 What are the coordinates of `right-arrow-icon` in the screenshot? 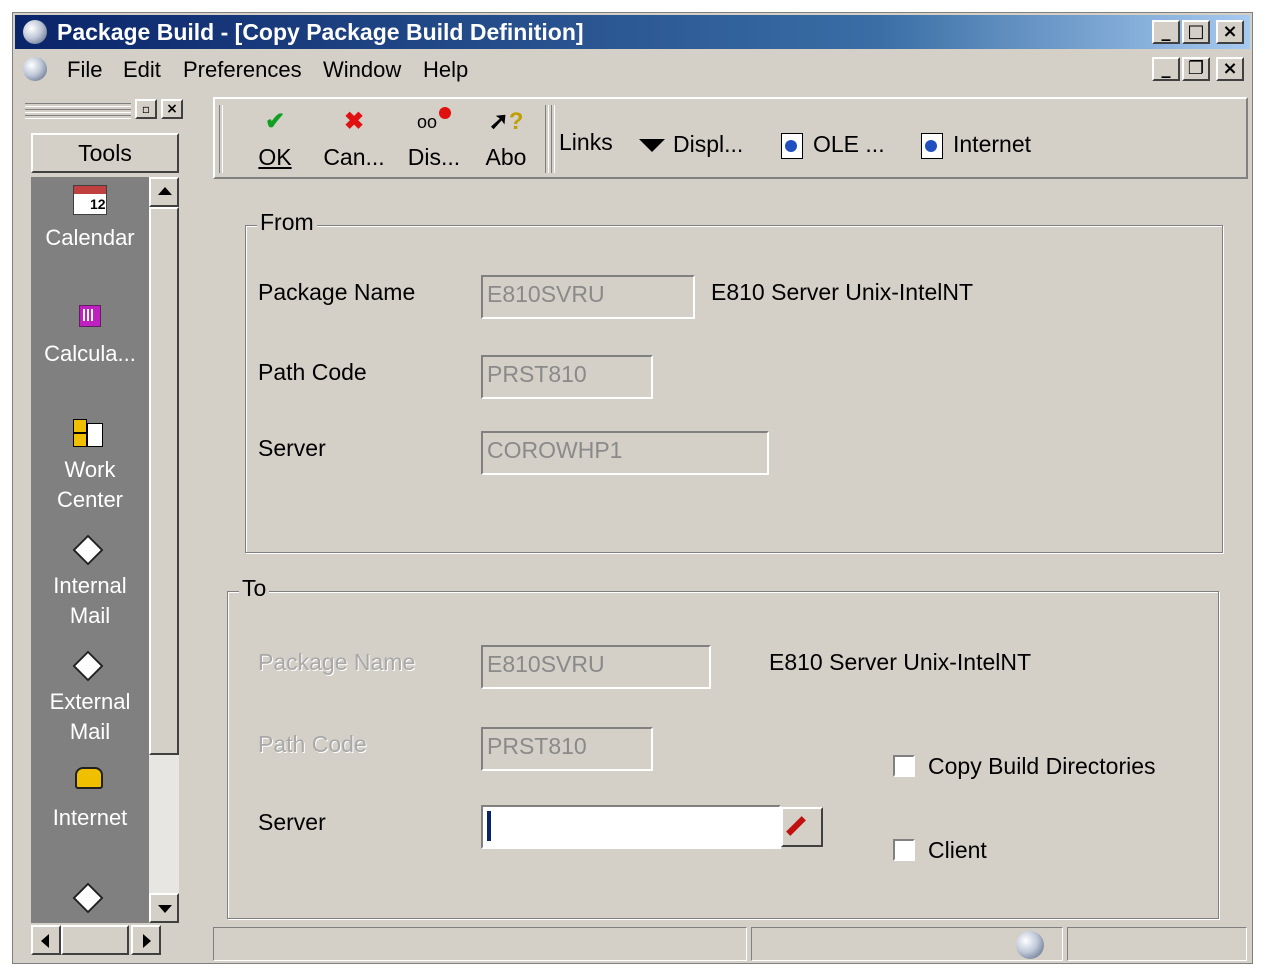 It's located at (147, 941).